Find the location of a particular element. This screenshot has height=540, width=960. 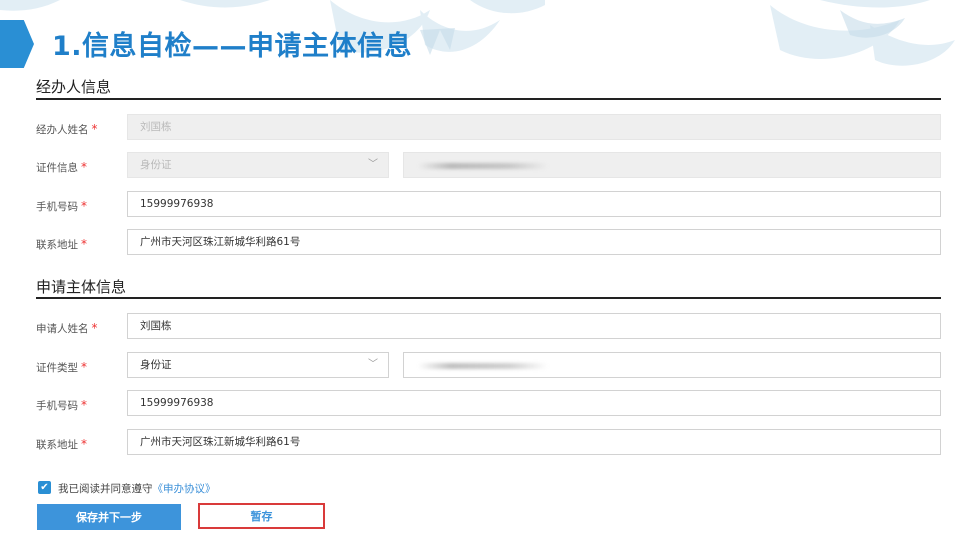

applicant-name-label: 申请人姓名 * is located at coordinates (67, 328).